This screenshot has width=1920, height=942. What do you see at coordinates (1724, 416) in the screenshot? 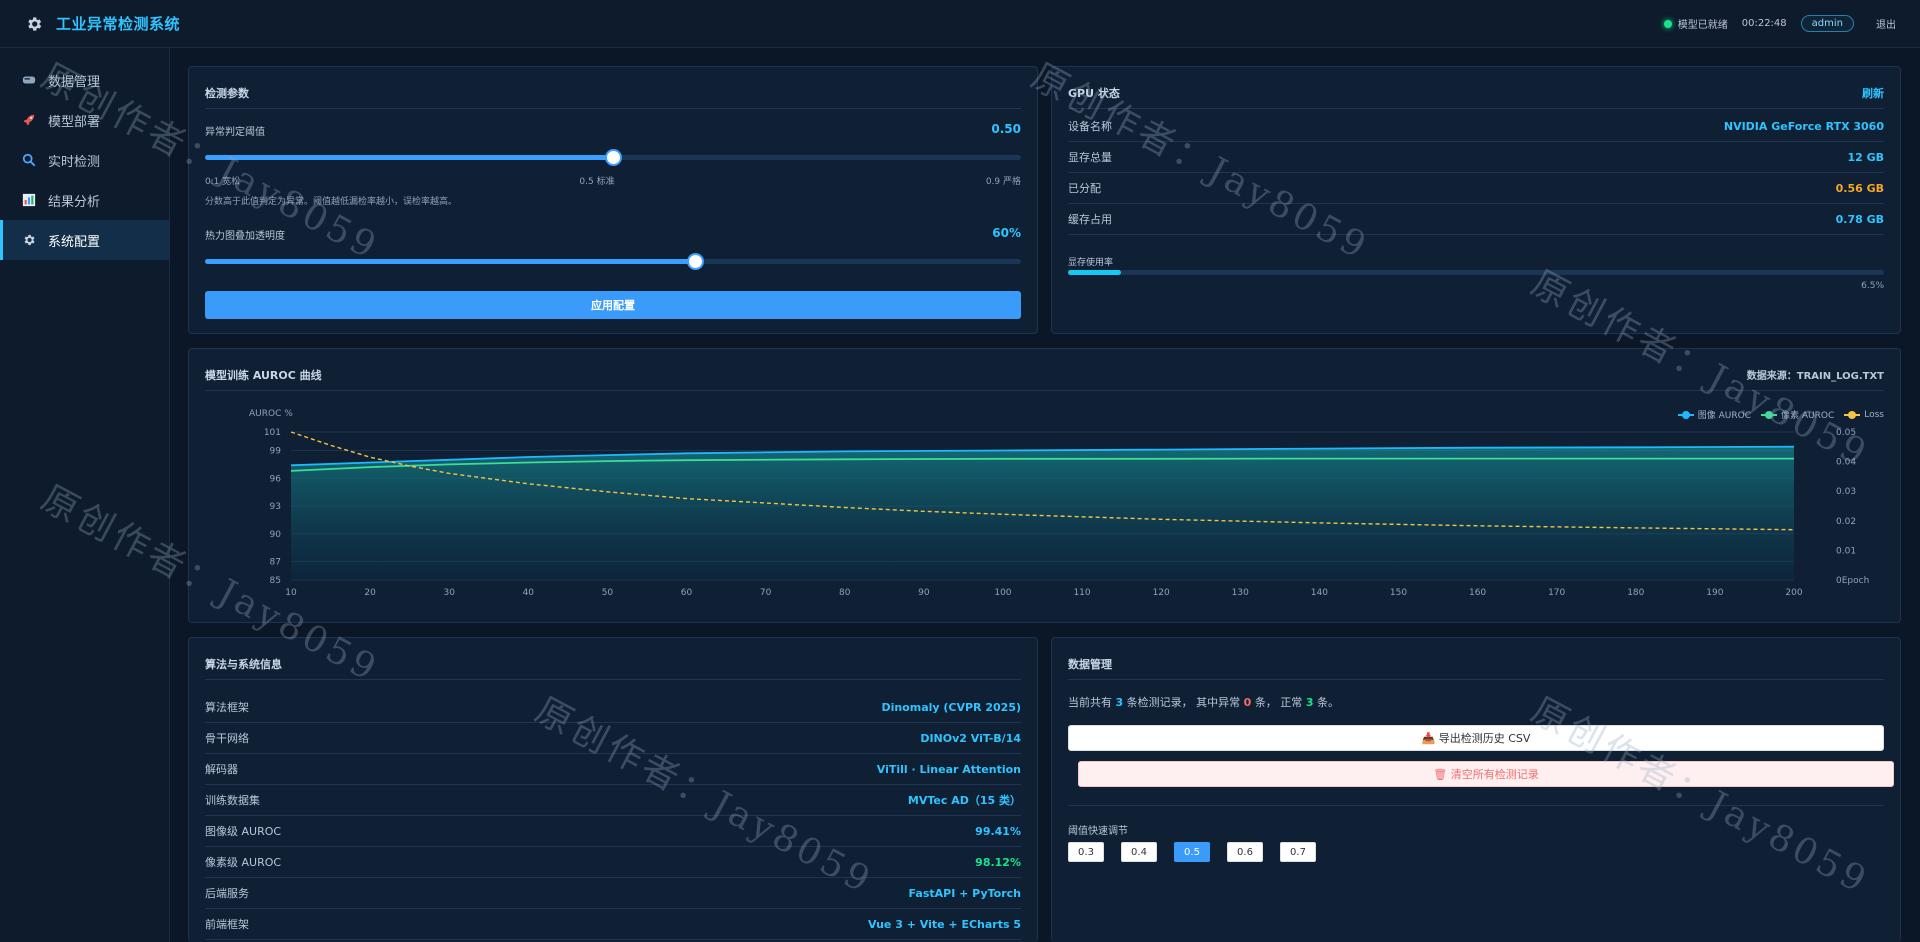
I see `legend-label: 图像 AUROC` at bounding box center [1724, 416].